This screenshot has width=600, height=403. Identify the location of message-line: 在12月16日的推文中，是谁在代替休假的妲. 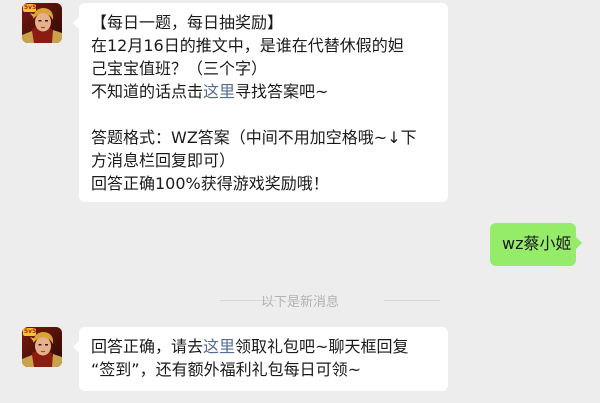
(247, 45).